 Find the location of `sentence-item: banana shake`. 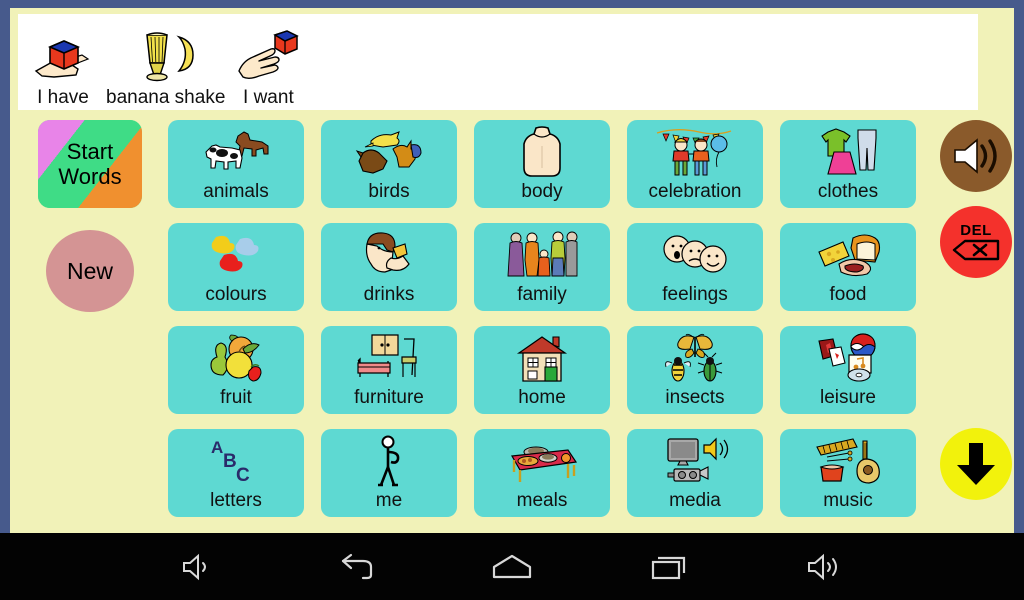

sentence-item: banana shake is located at coordinates (165, 64).